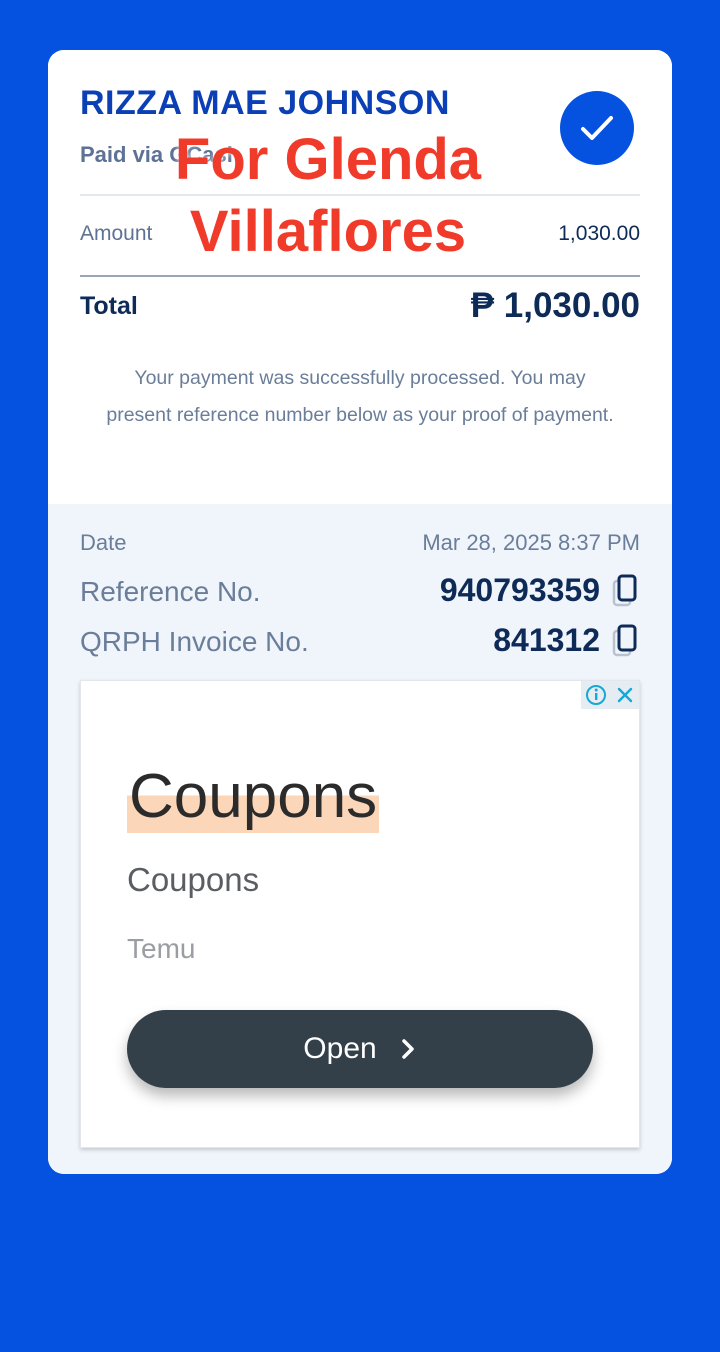 Image resolution: width=720 pixels, height=1352 pixels. Describe the element at coordinates (194, 641) in the screenshot. I see `invoice-label: QRPH Invoice No.` at that location.